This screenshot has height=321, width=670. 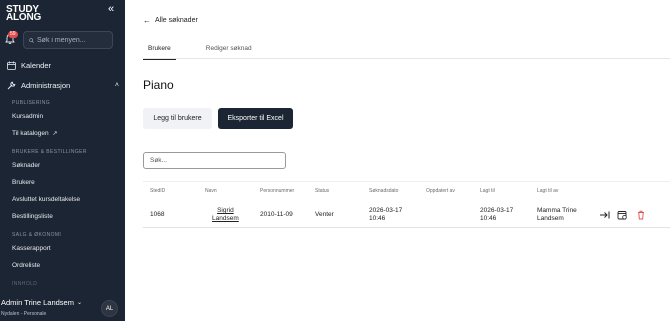 I want to click on lagt-til-av-line1: Mamma Trine, so click(x=557, y=210).